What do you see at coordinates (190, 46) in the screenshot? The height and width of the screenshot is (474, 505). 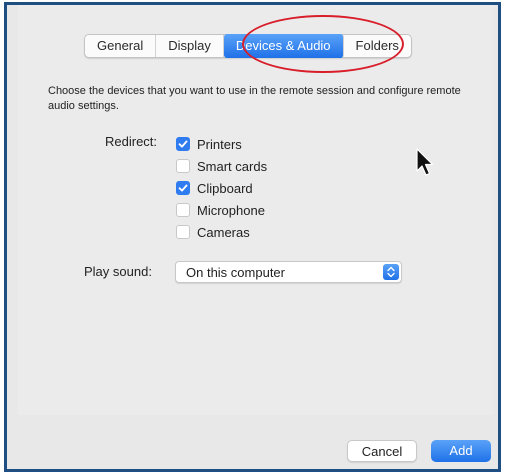 I see `tab-display: Display` at bounding box center [190, 46].